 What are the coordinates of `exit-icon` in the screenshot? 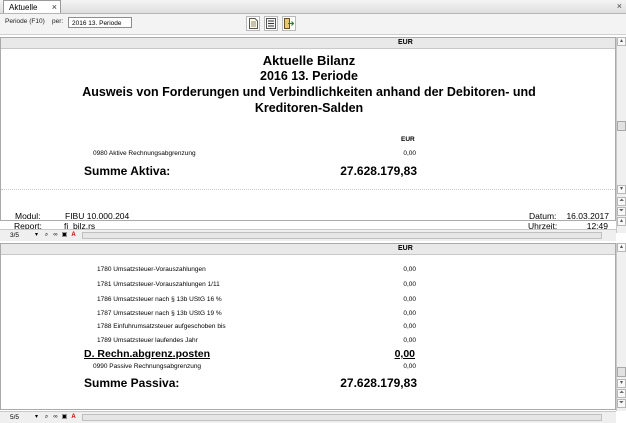 It's located at (289, 23).